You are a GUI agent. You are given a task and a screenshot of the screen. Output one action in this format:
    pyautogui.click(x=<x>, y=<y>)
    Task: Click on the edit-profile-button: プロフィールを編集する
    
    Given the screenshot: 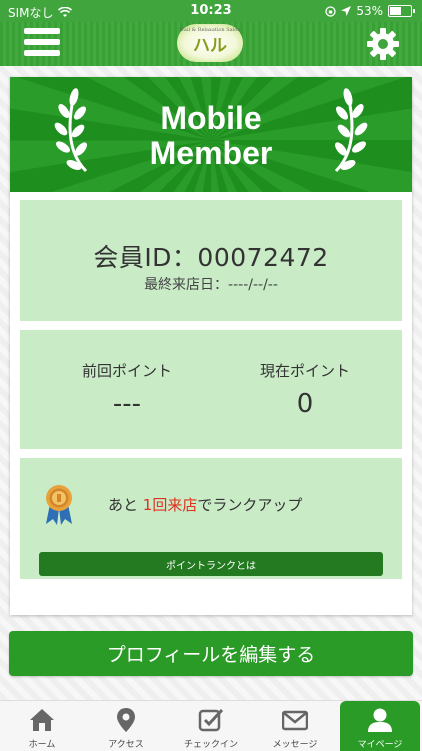 What is the action you would take?
    pyautogui.click(x=211, y=653)
    